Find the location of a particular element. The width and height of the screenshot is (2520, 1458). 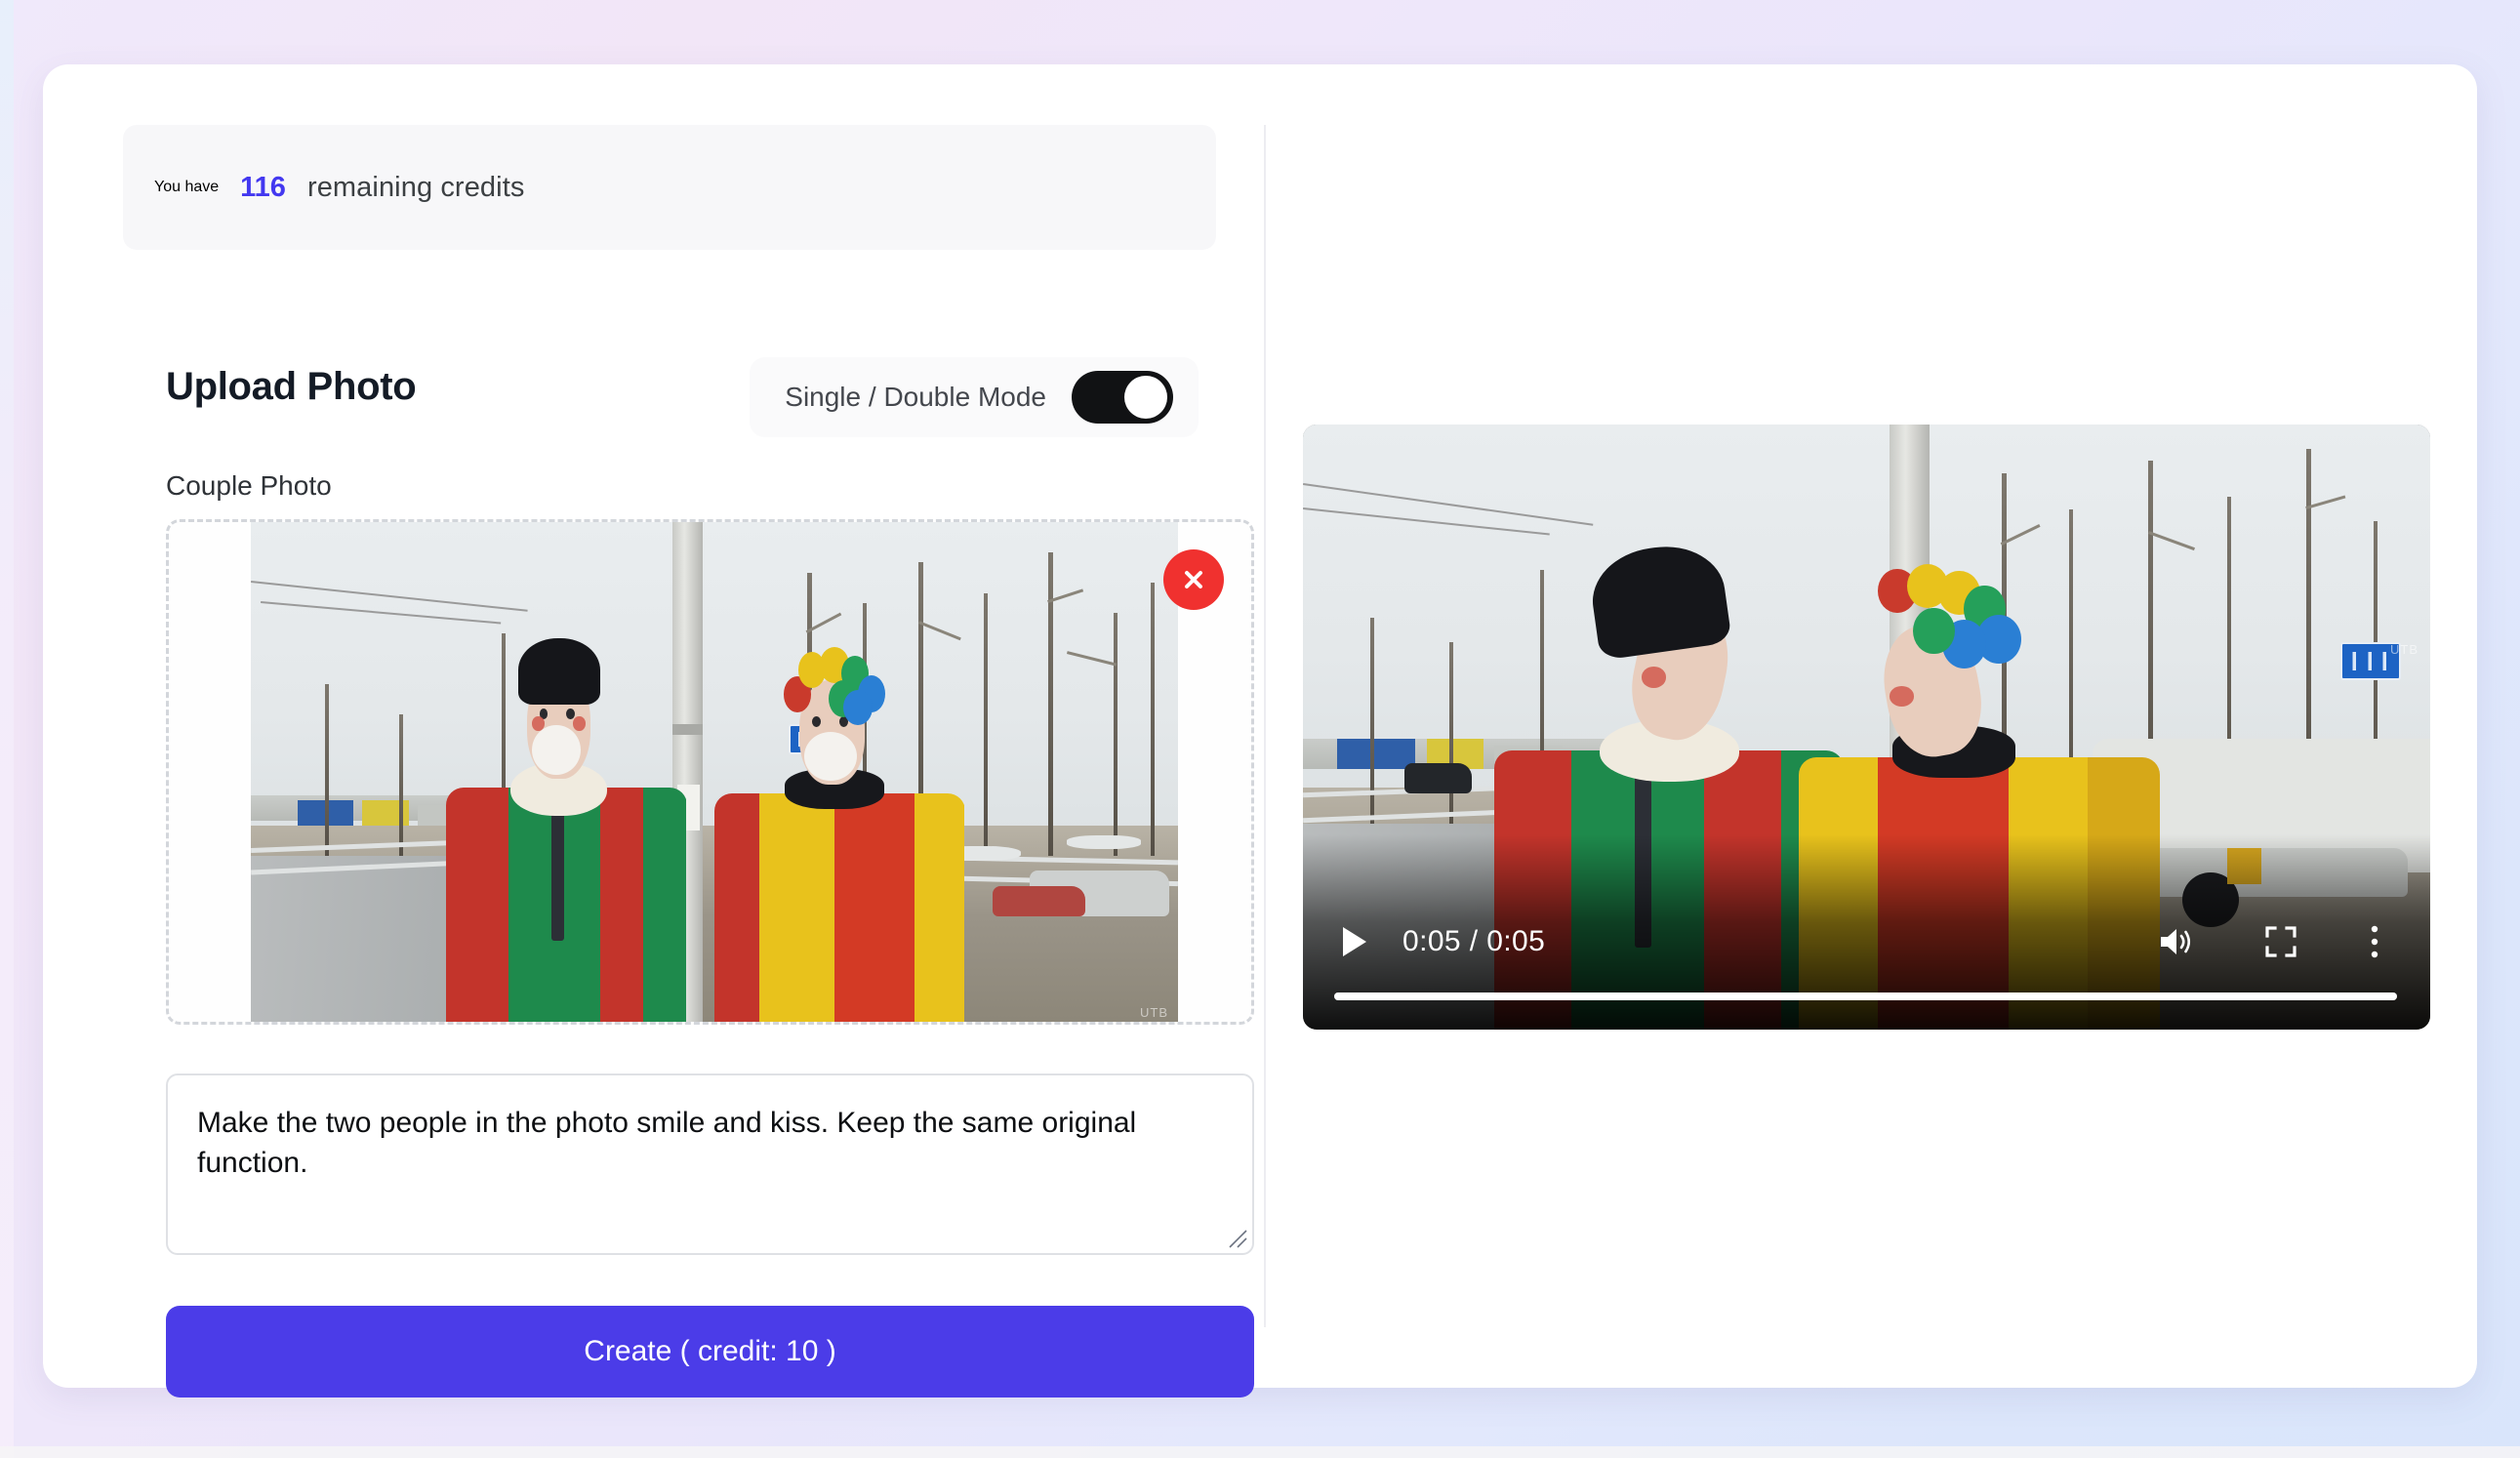

photo-dropzone: UTB is located at coordinates (710, 772).